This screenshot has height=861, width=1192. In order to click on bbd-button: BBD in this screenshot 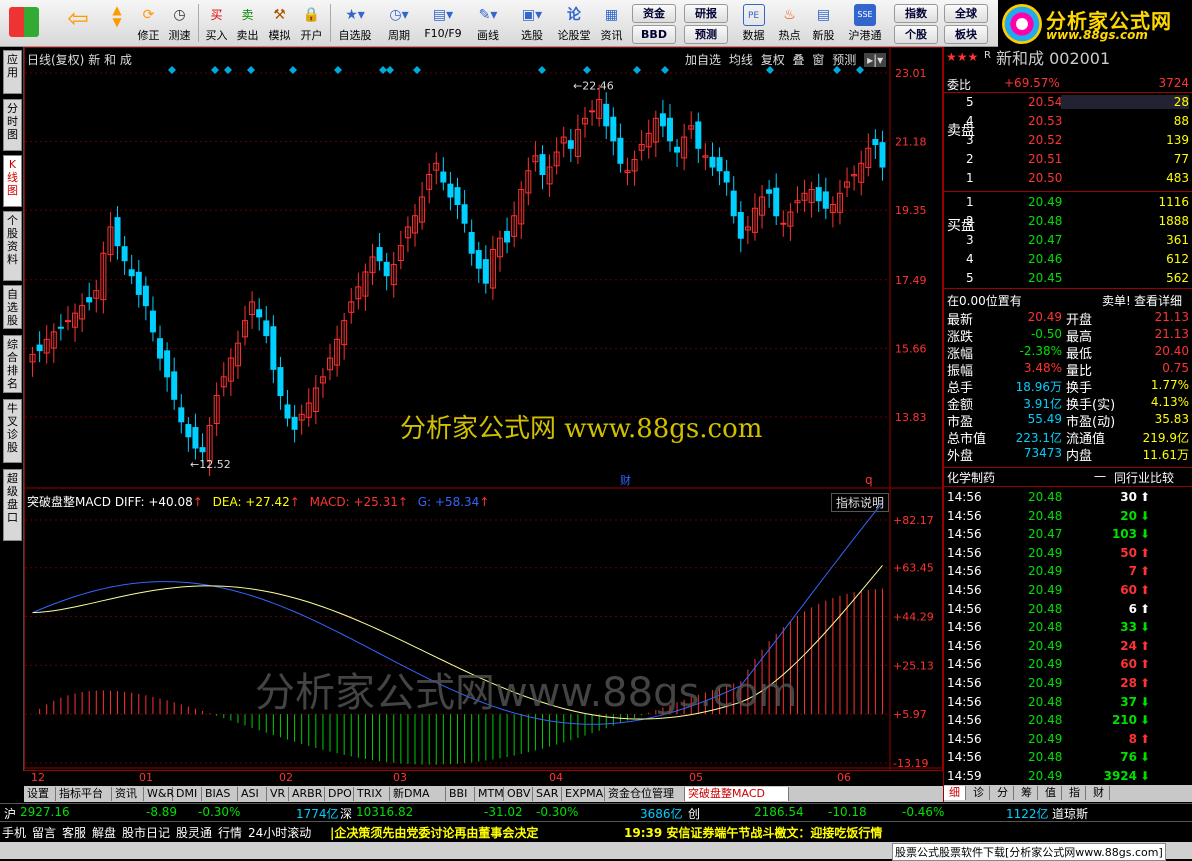, I will do `click(654, 34)`.